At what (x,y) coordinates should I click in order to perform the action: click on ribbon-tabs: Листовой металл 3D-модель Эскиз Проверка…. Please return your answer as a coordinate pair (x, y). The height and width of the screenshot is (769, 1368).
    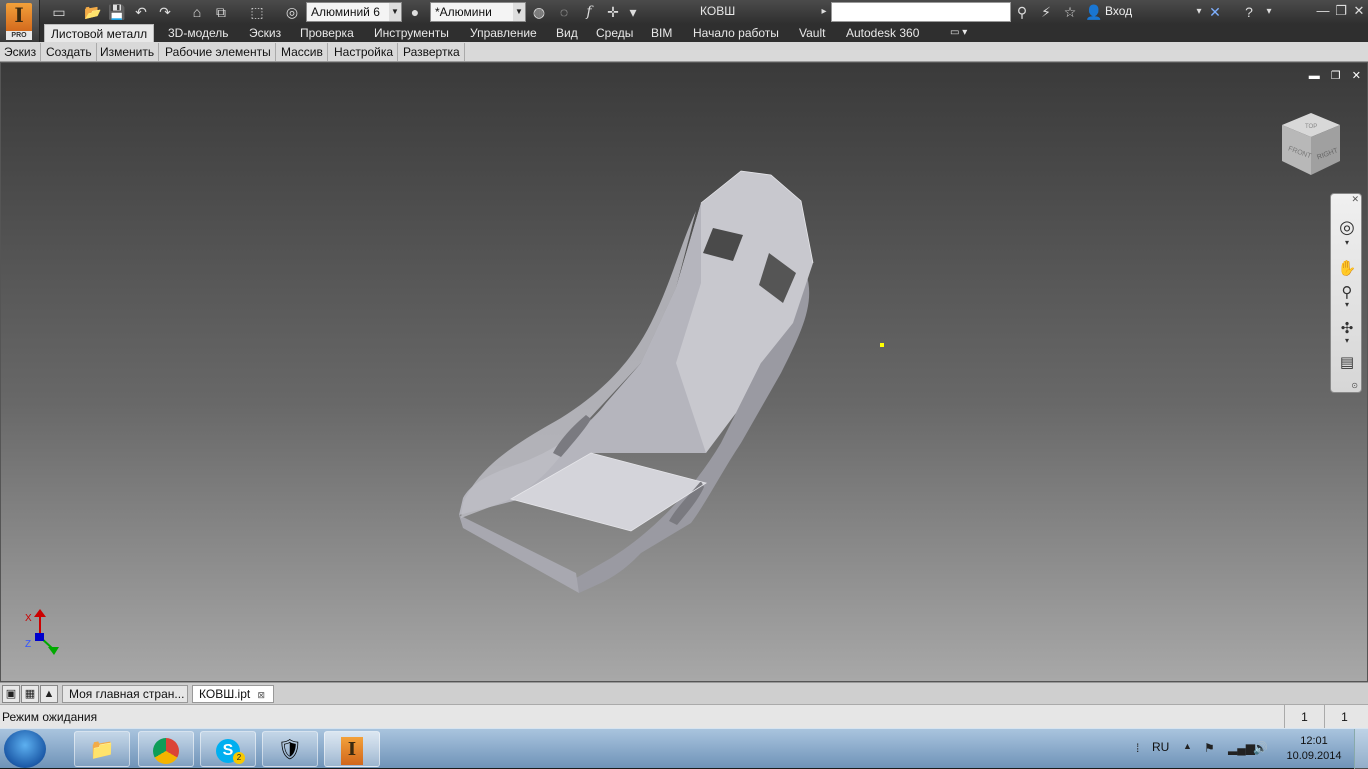
    Looking at the image, I should click on (684, 33).